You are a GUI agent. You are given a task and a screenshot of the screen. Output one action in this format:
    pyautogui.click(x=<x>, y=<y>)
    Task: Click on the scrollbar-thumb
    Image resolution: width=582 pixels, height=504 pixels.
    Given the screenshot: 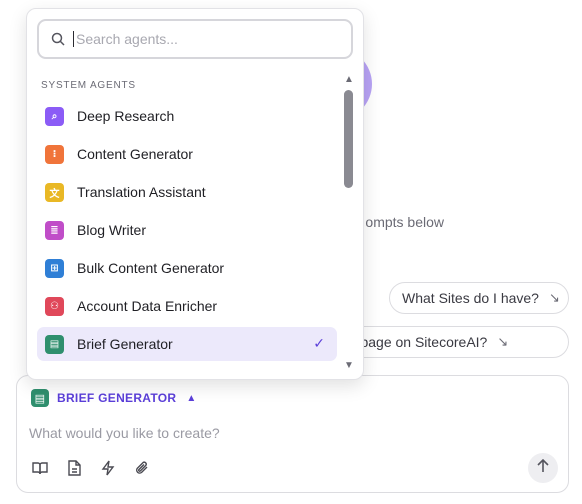 What is the action you would take?
    pyautogui.click(x=348, y=139)
    